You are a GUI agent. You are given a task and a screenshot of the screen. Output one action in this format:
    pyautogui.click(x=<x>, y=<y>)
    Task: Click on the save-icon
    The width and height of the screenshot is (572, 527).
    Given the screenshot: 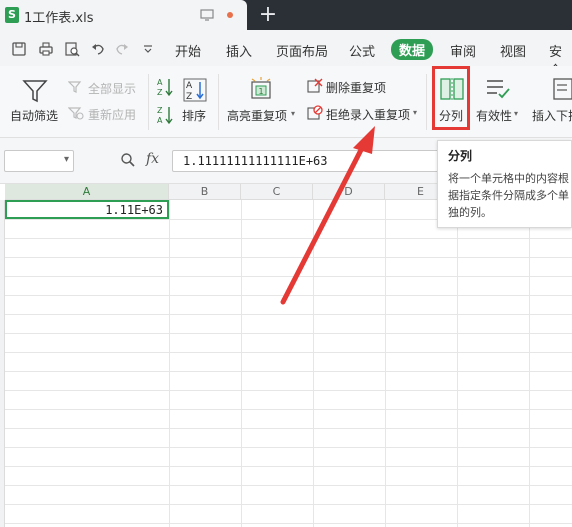 What is the action you would take?
    pyautogui.click(x=19, y=49)
    